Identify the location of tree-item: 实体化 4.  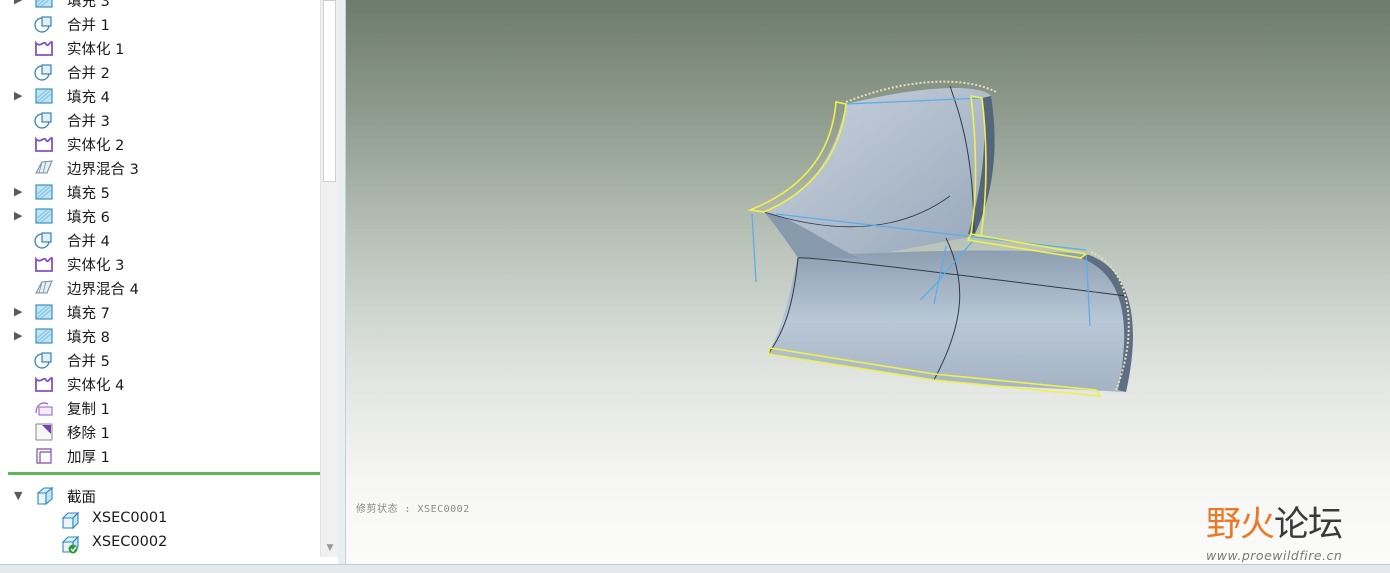
(160, 384).